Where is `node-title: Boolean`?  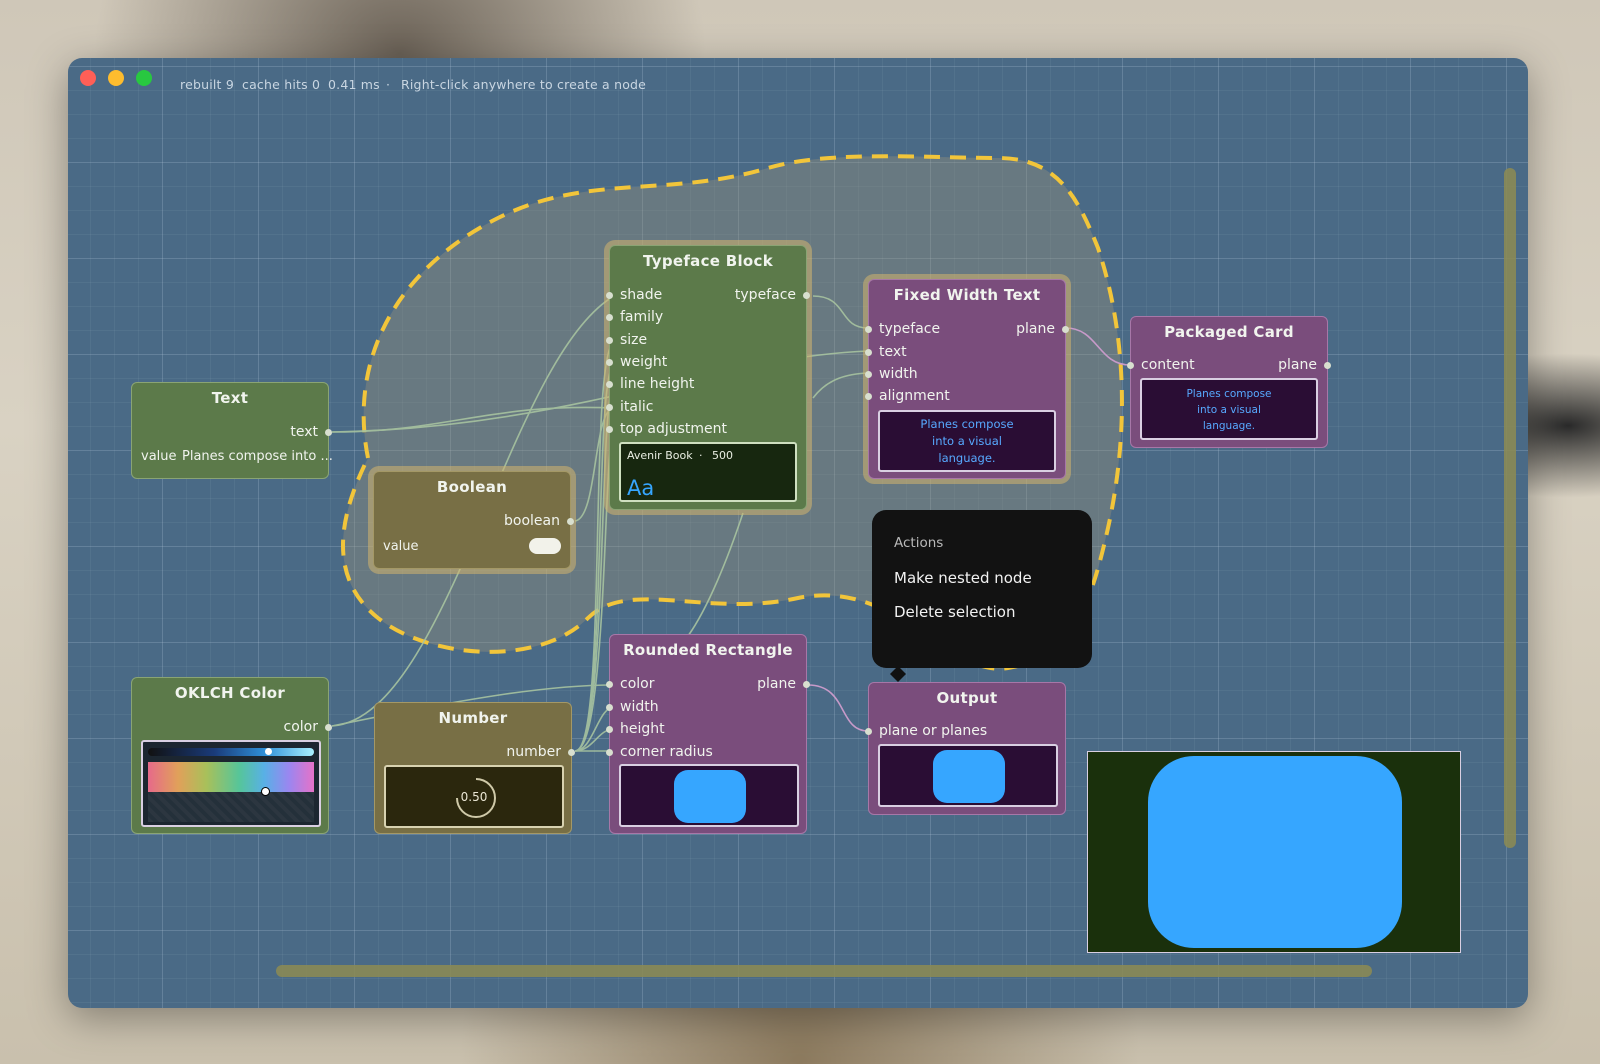
node-title: Boolean is located at coordinates (472, 487).